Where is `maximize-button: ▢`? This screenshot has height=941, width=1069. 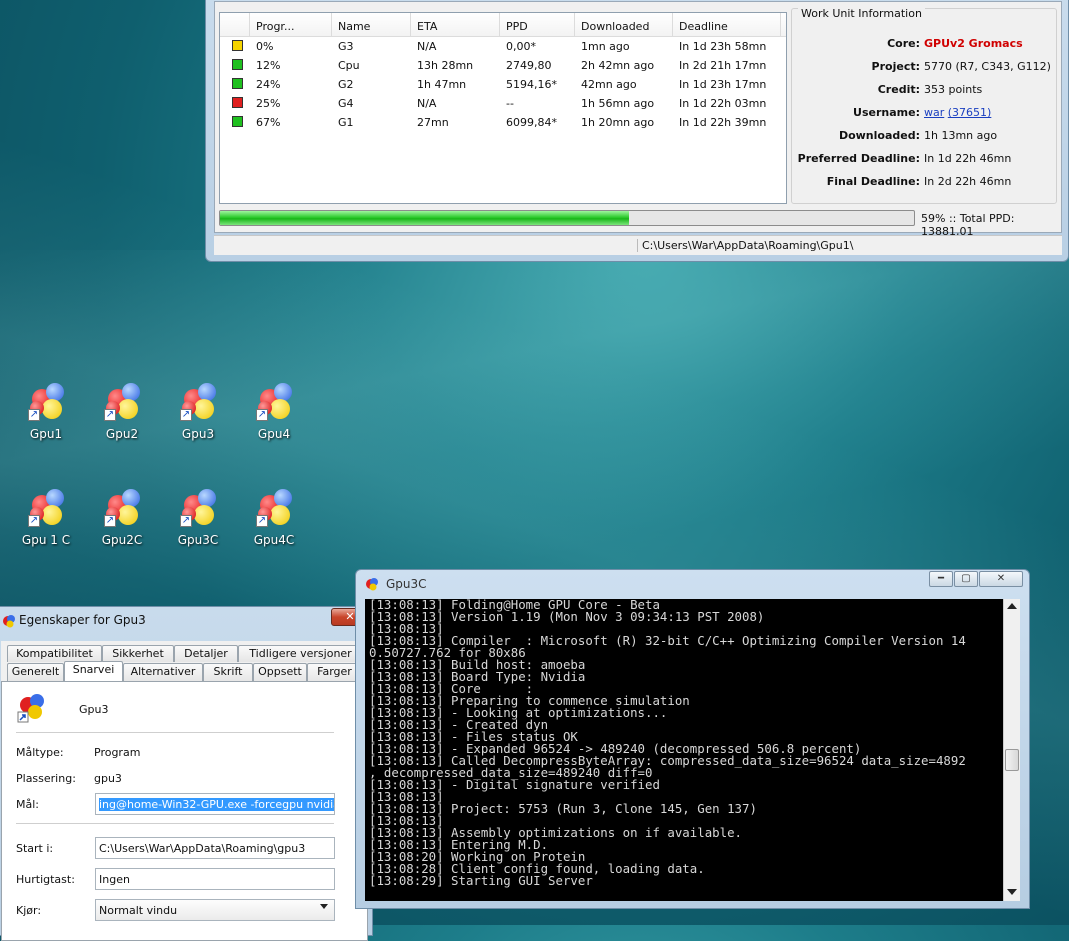 maximize-button: ▢ is located at coordinates (966, 579).